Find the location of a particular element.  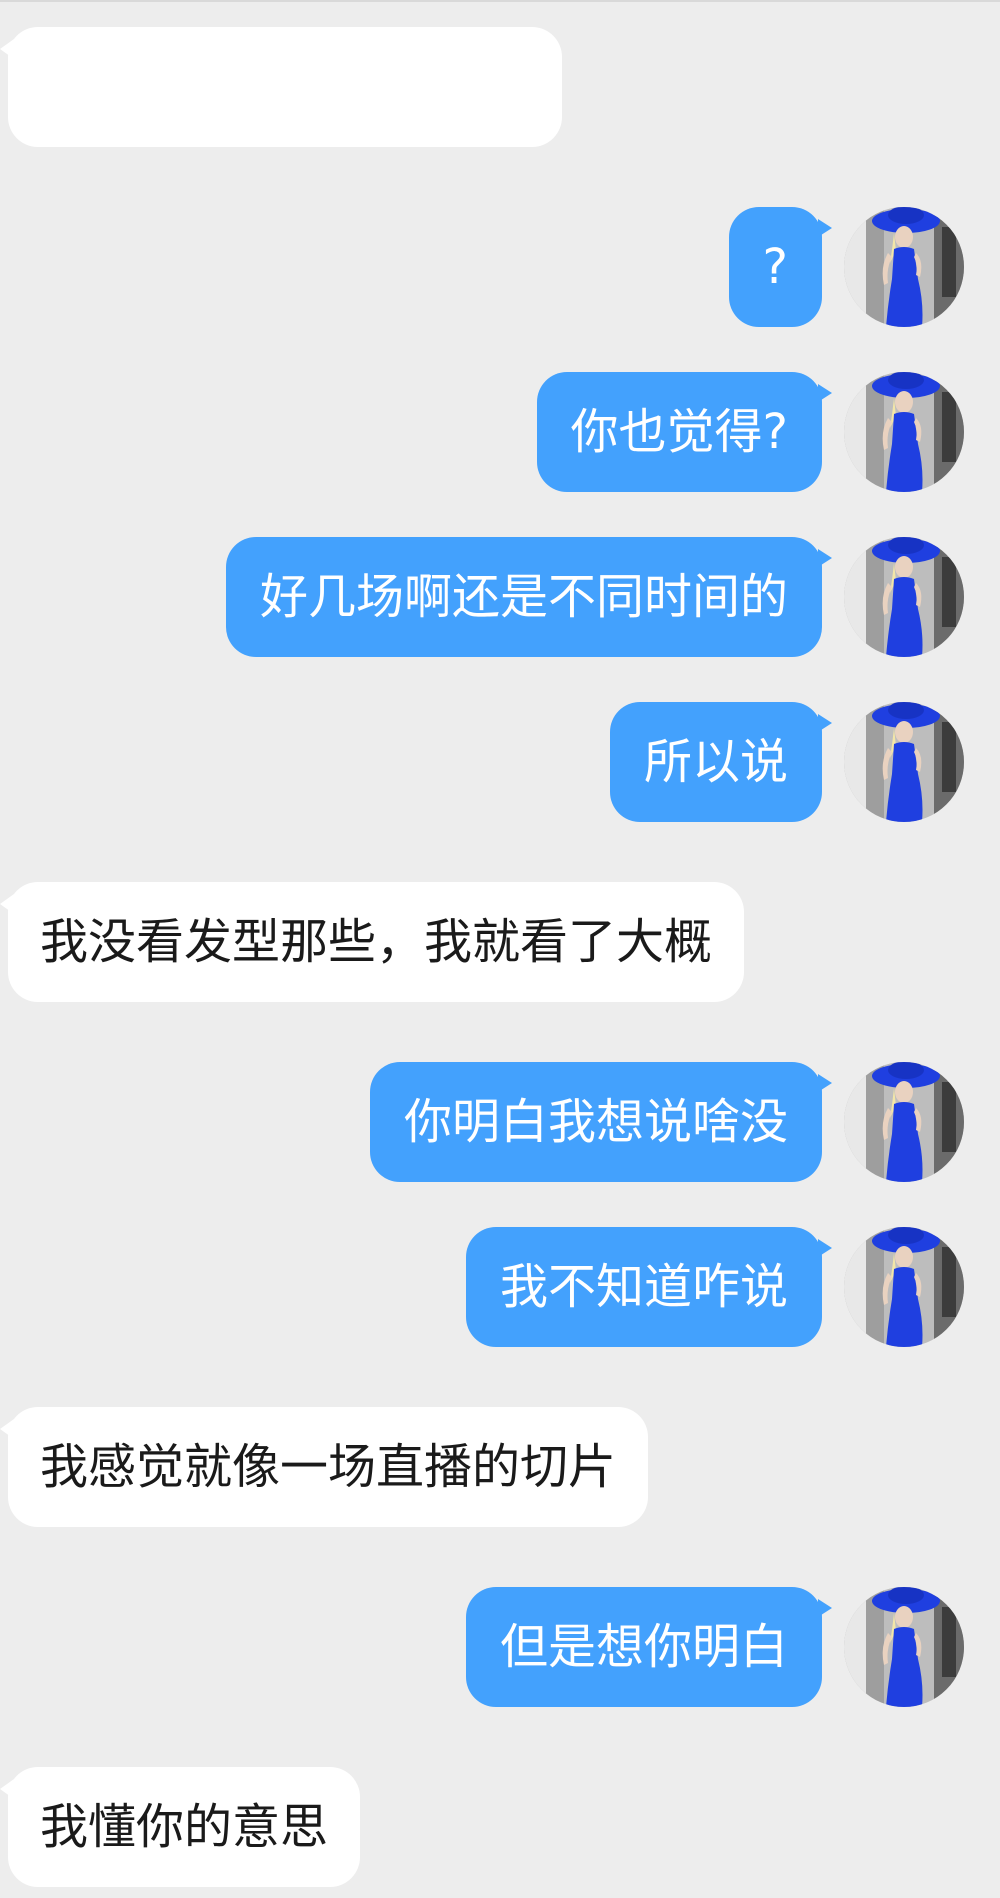

message-bubble-outgoing: 我不知道咋说 is located at coordinates (649, 1287).